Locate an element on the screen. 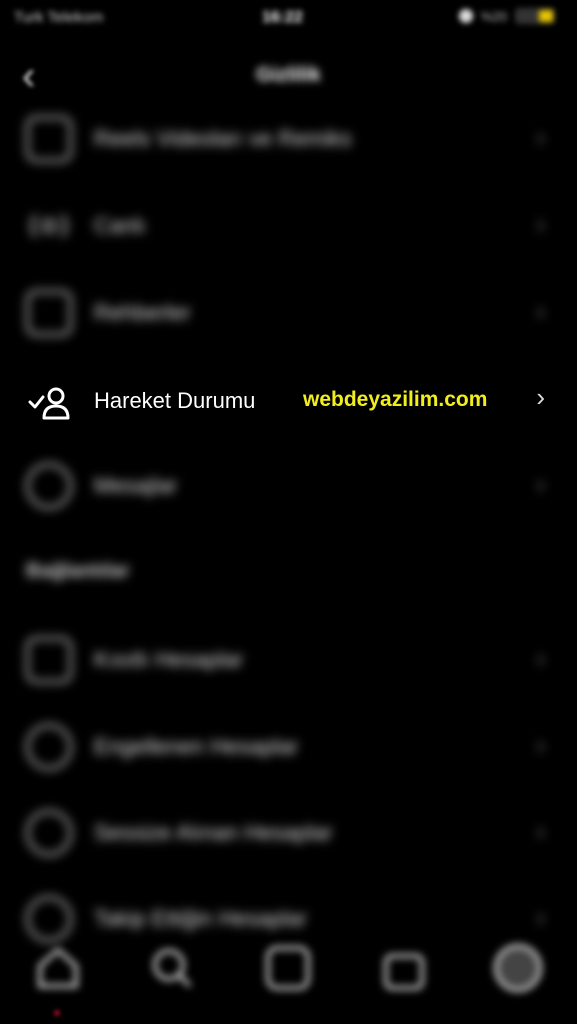  orientation-lock-icon is located at coordinates (465, 16).